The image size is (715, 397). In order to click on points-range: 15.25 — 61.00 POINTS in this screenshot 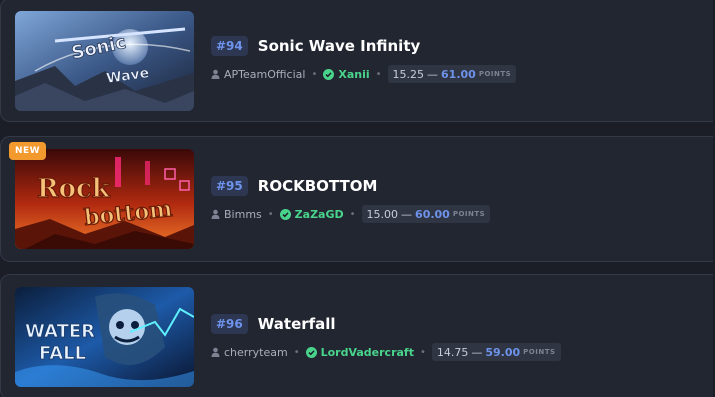, I will do `click(452, 74)`.